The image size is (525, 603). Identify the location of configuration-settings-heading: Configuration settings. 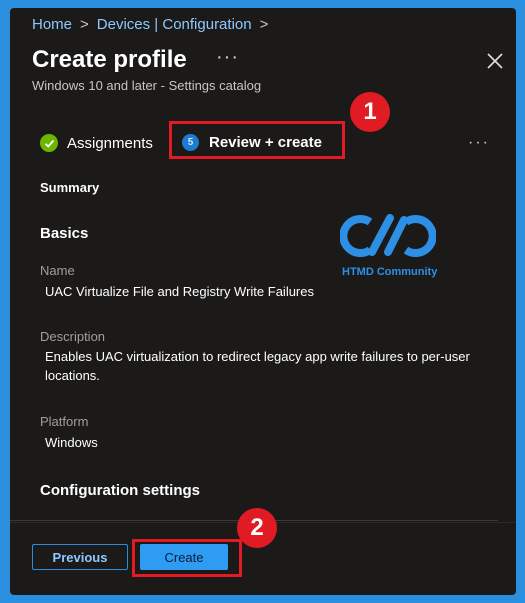
(120, 490).